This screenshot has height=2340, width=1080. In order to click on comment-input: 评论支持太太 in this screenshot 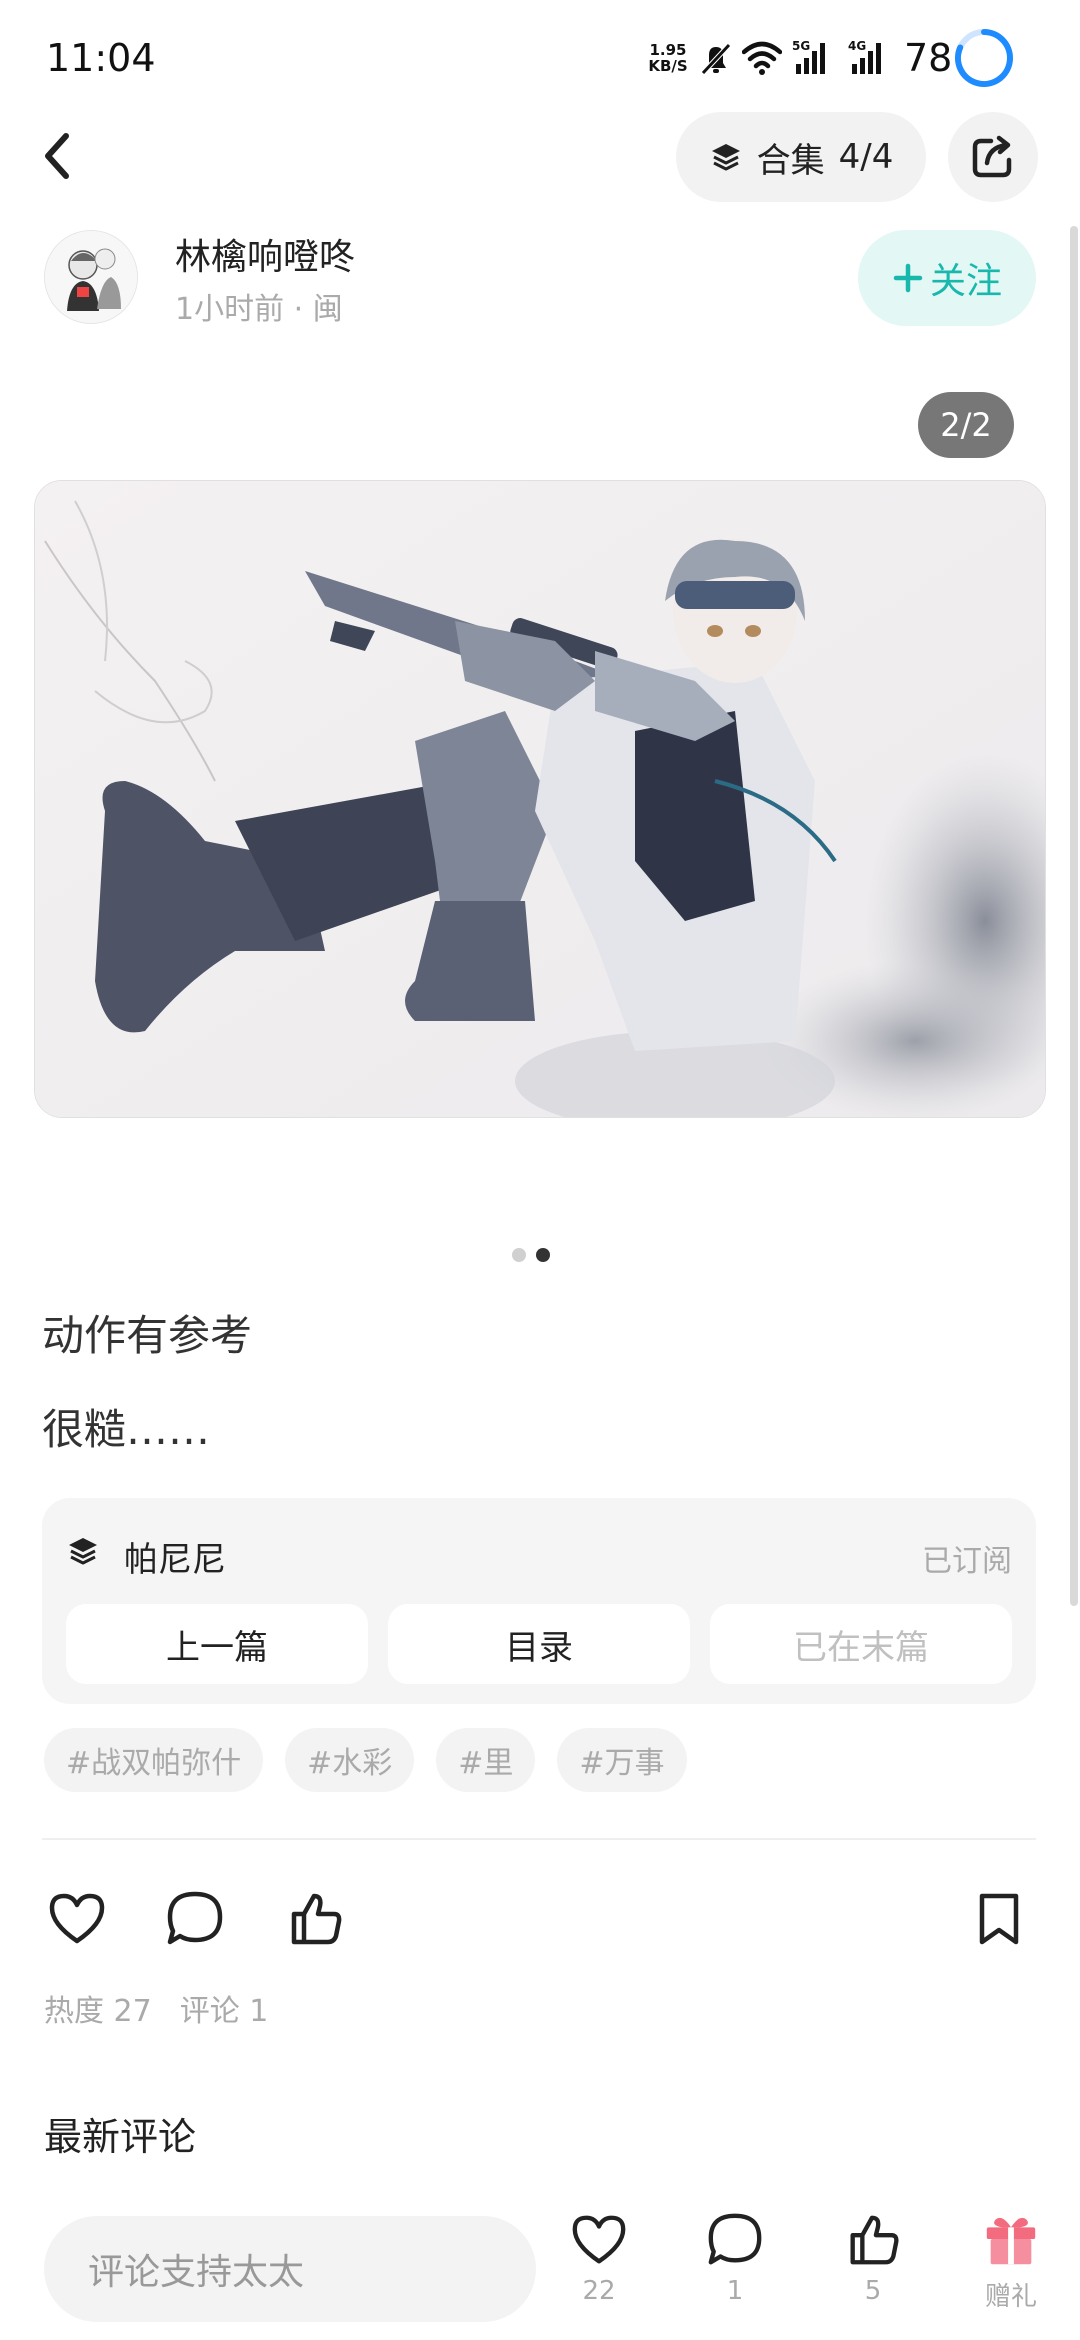, I will do `click(290, 2269)`.